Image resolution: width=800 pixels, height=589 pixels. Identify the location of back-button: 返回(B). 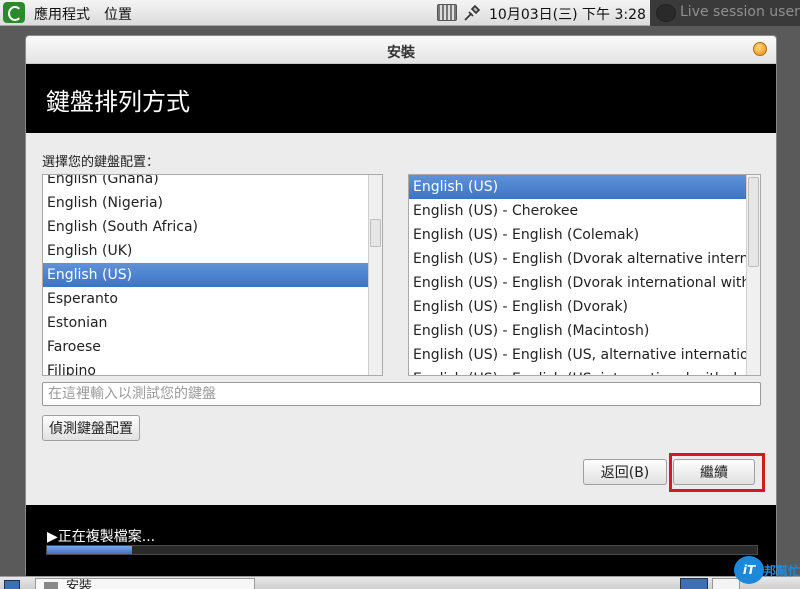
(625, 472).